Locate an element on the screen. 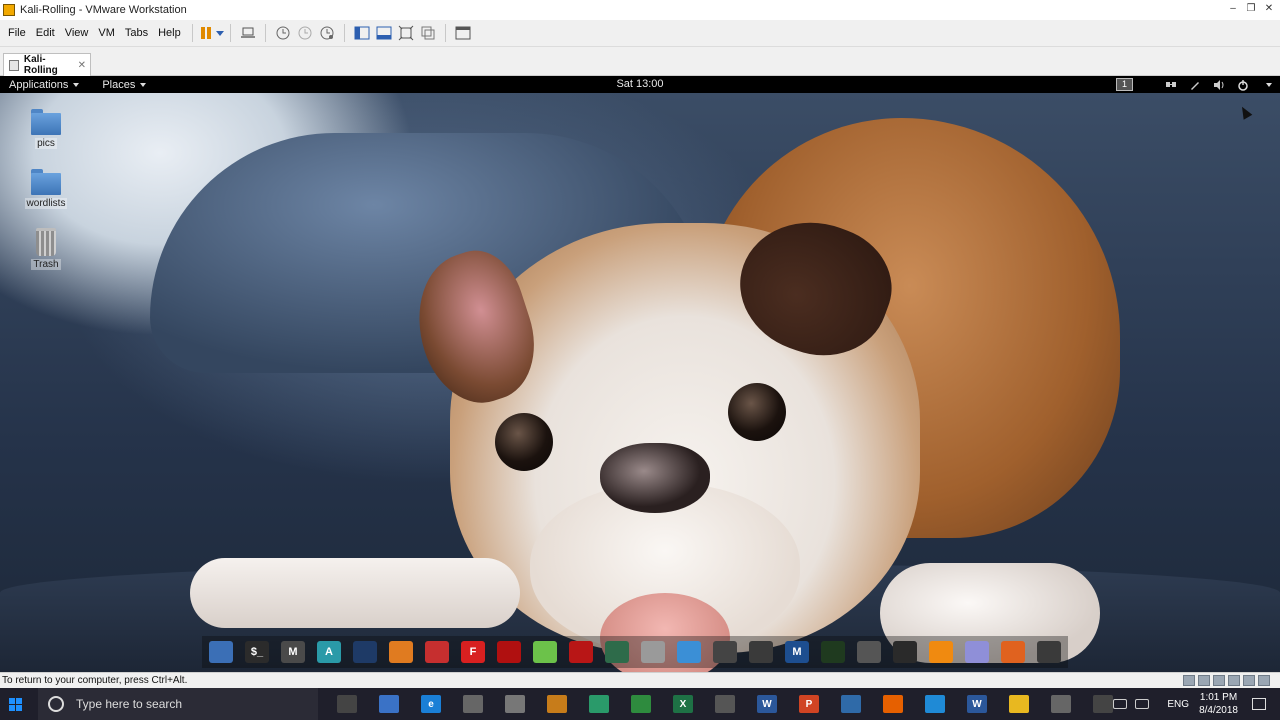 This screenshot has width=1280, height=720. dock-item-leafpad is located at coordinates (545, 652).